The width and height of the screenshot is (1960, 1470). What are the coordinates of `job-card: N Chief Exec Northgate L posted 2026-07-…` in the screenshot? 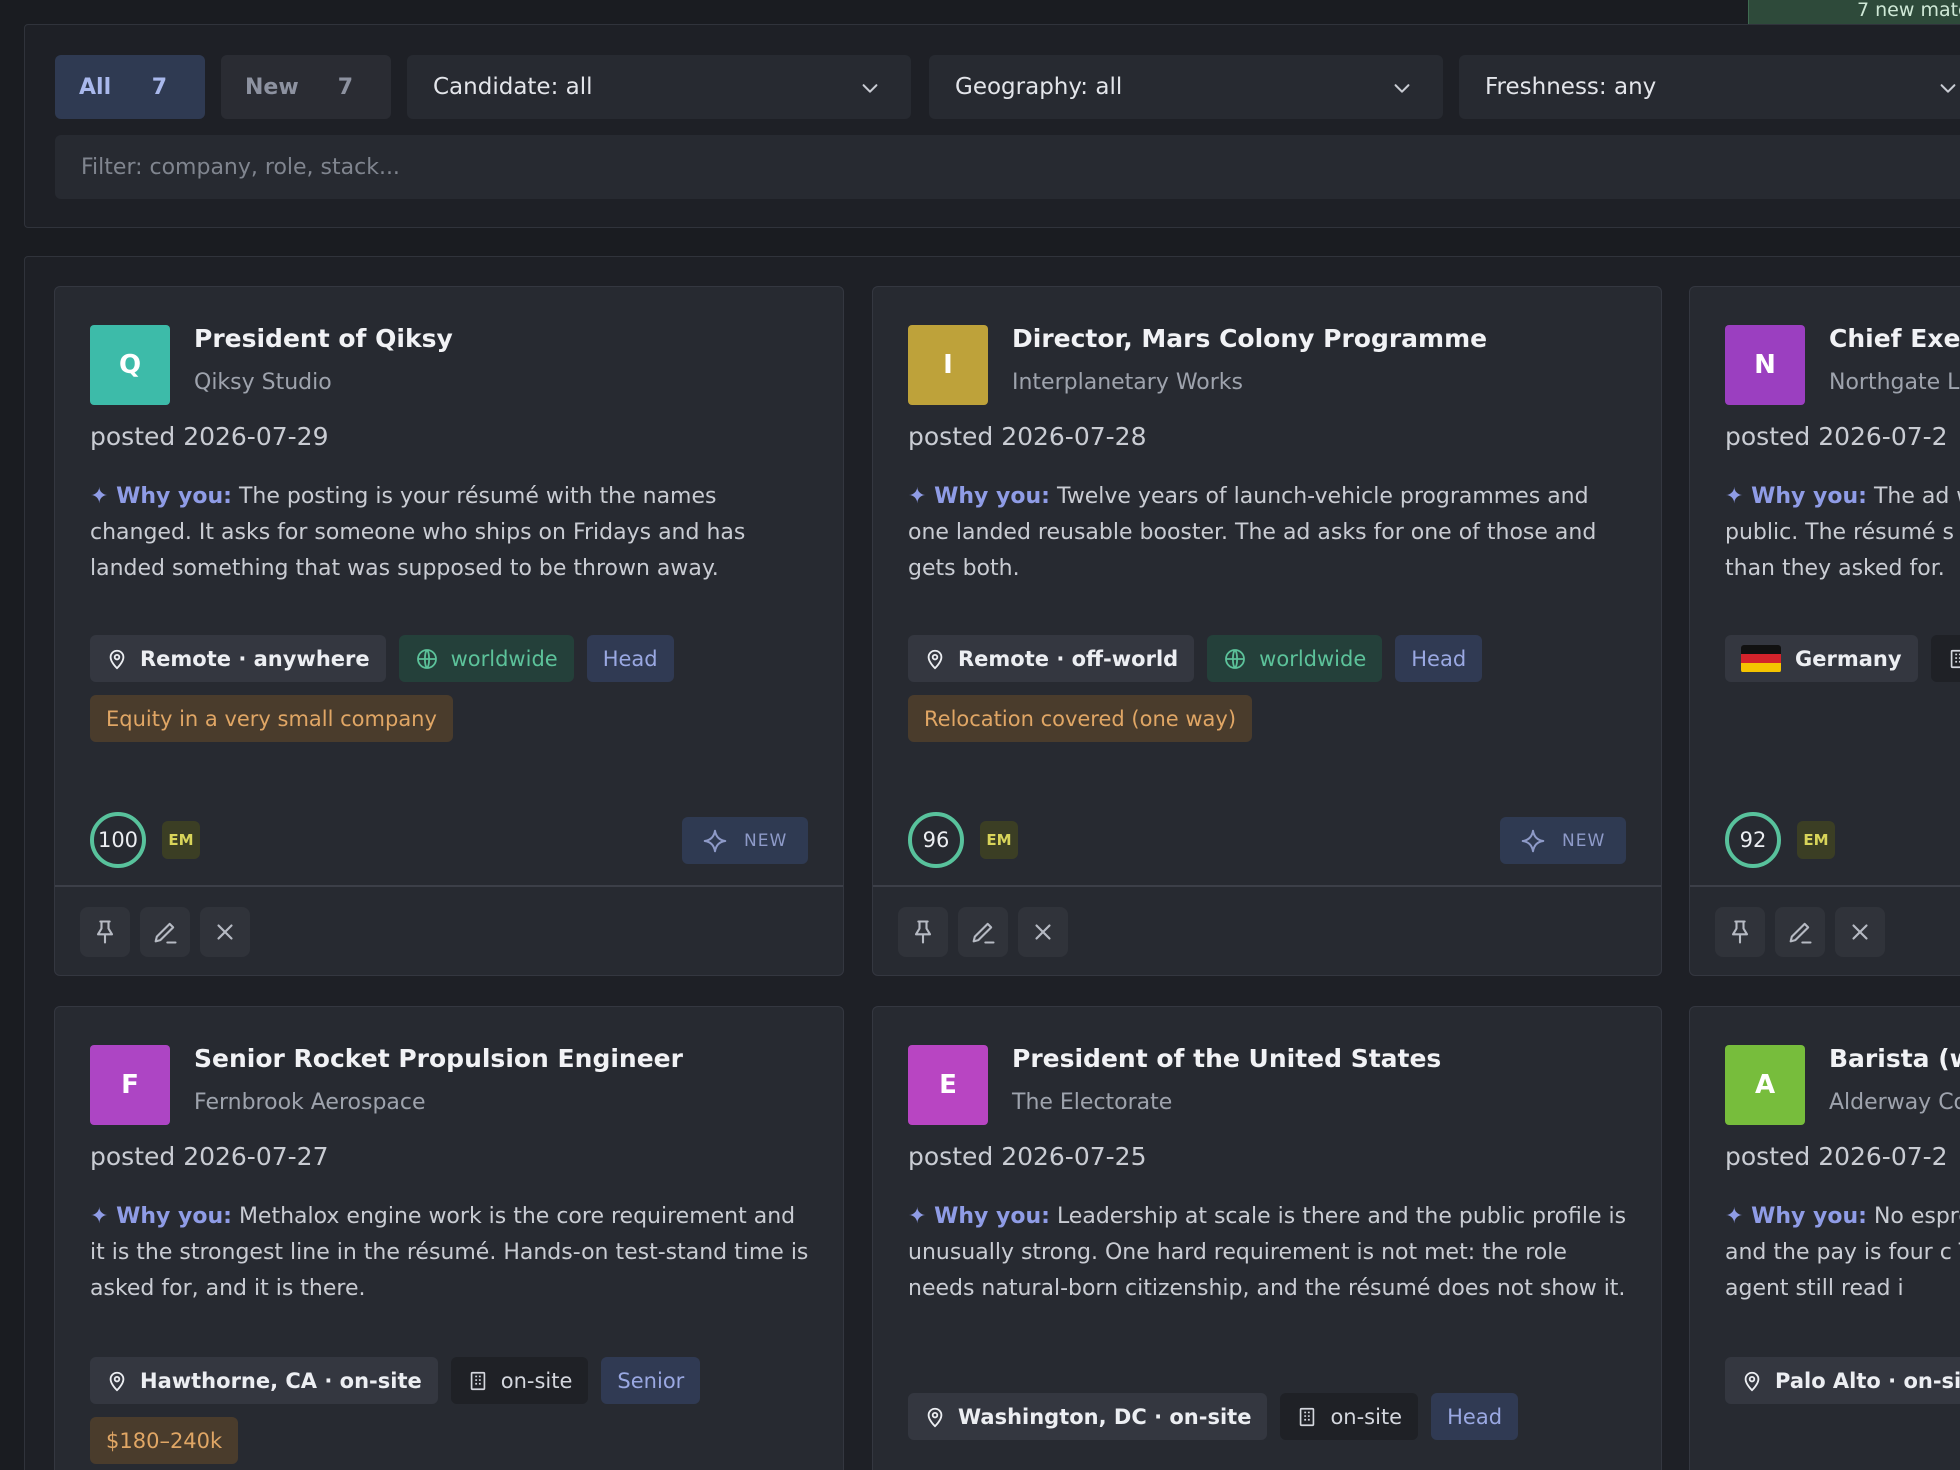 It's located at (1824, 631).